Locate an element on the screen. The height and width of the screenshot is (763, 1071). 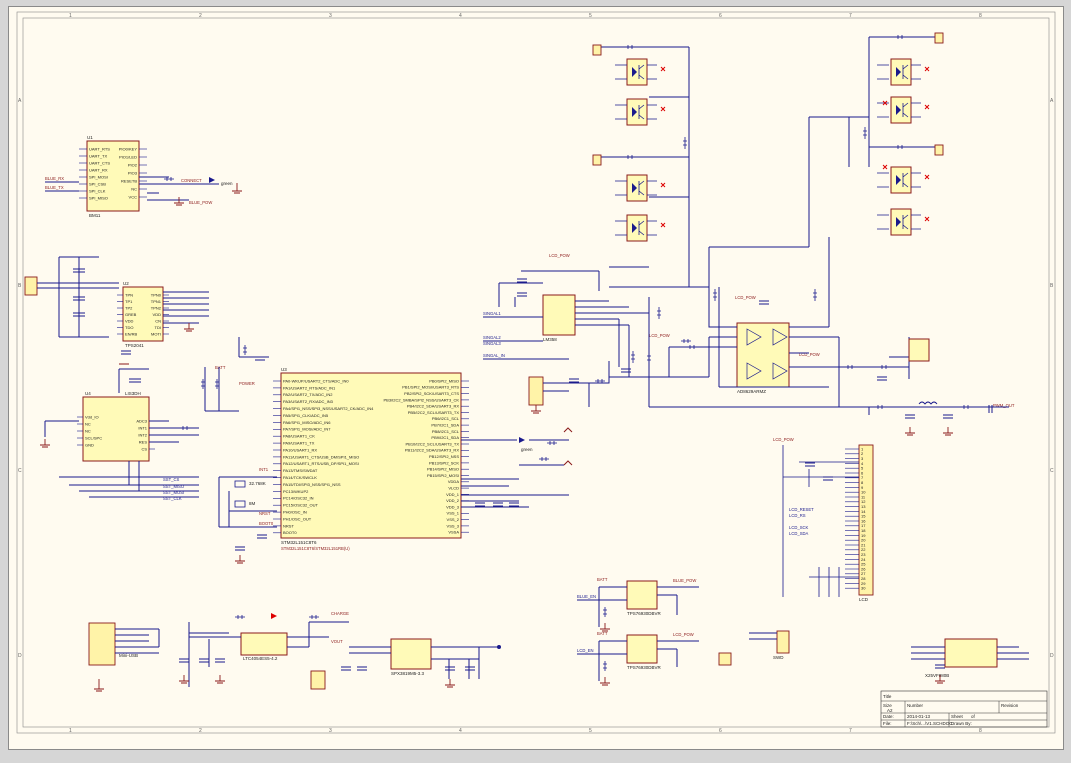
zone-bottom-3: 3 is located at coordinates (330, 731).